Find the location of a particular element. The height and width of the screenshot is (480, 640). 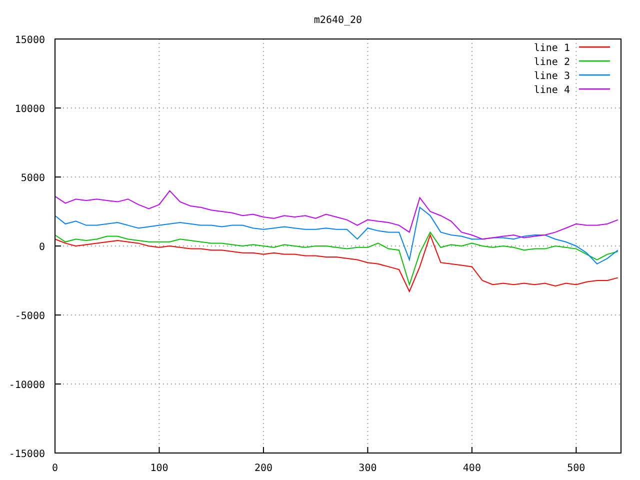

tick-label: 100 is located at coordinates (159, 468).